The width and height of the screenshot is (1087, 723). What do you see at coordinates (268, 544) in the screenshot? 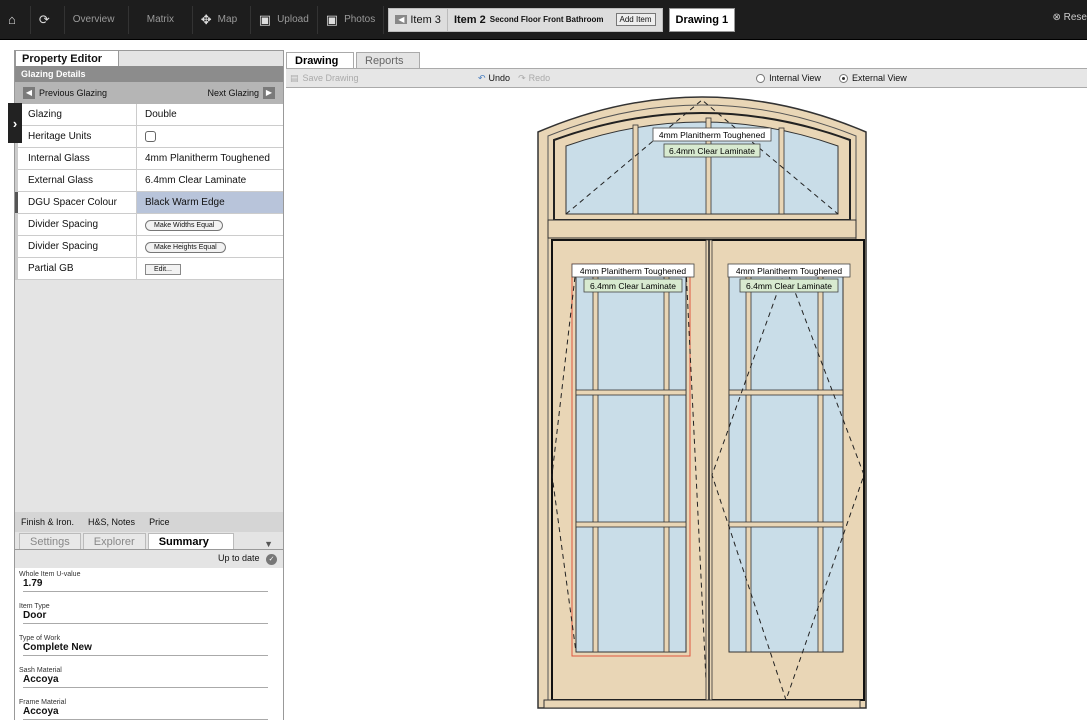
I see `chevron-down-icon: ▼` at bounding box center [268, 544].